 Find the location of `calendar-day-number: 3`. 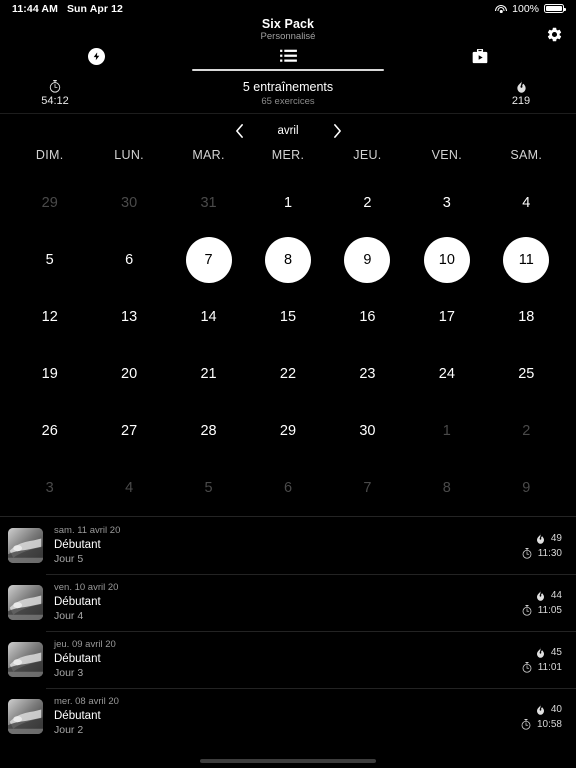

calendar-day-number: 3 is located at coordinates (49, 487).